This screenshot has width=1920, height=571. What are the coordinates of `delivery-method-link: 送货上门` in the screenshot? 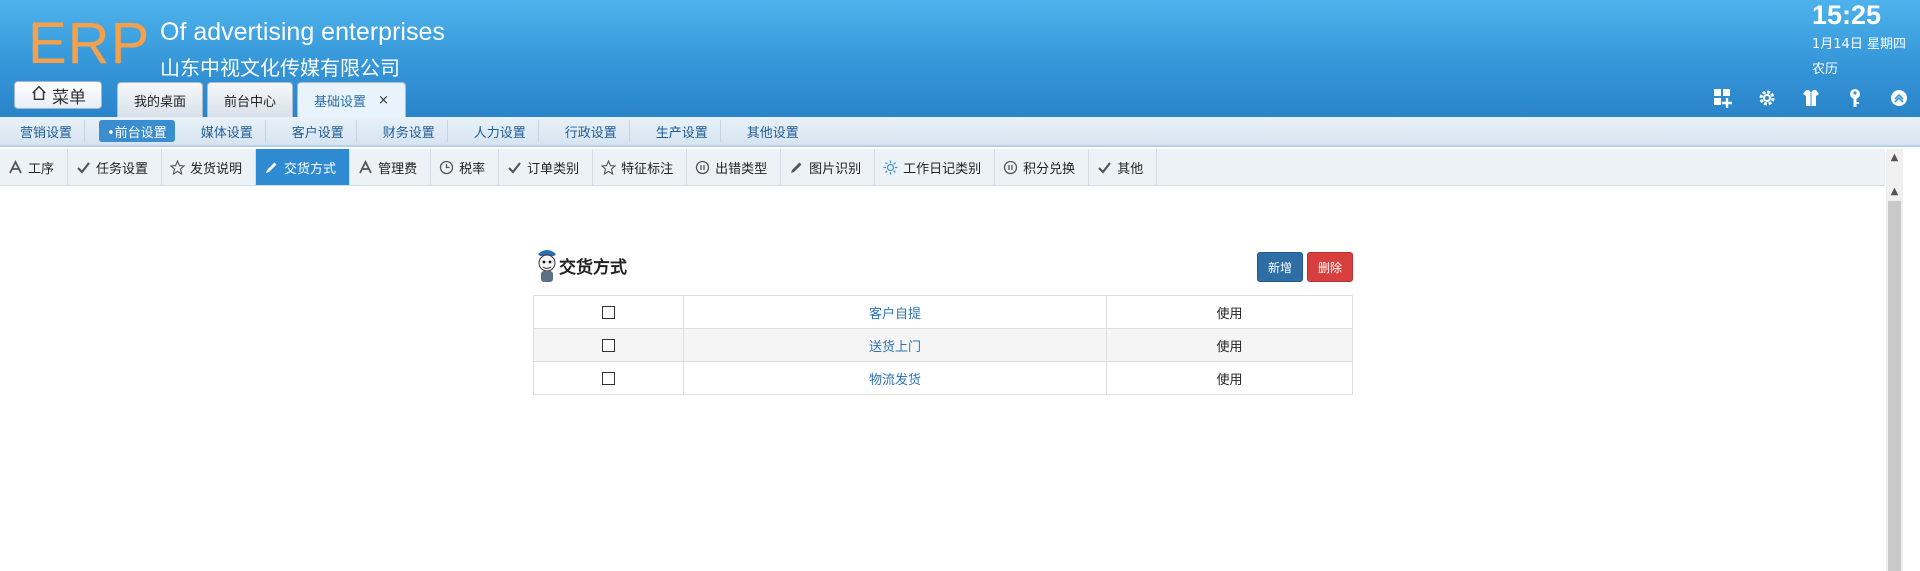 It's located at (895, 345).